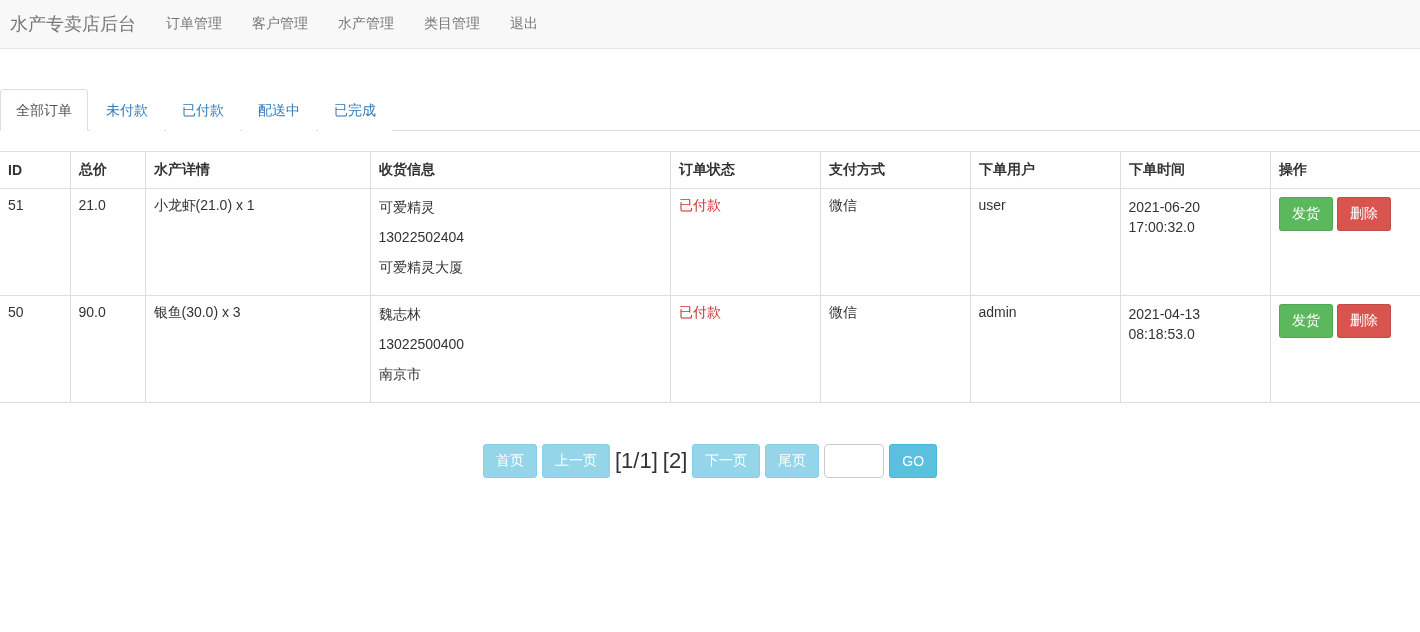  Describe the element at coordinates (1345, 170) in the screenshot. I see `column-header: 操作` at that location.